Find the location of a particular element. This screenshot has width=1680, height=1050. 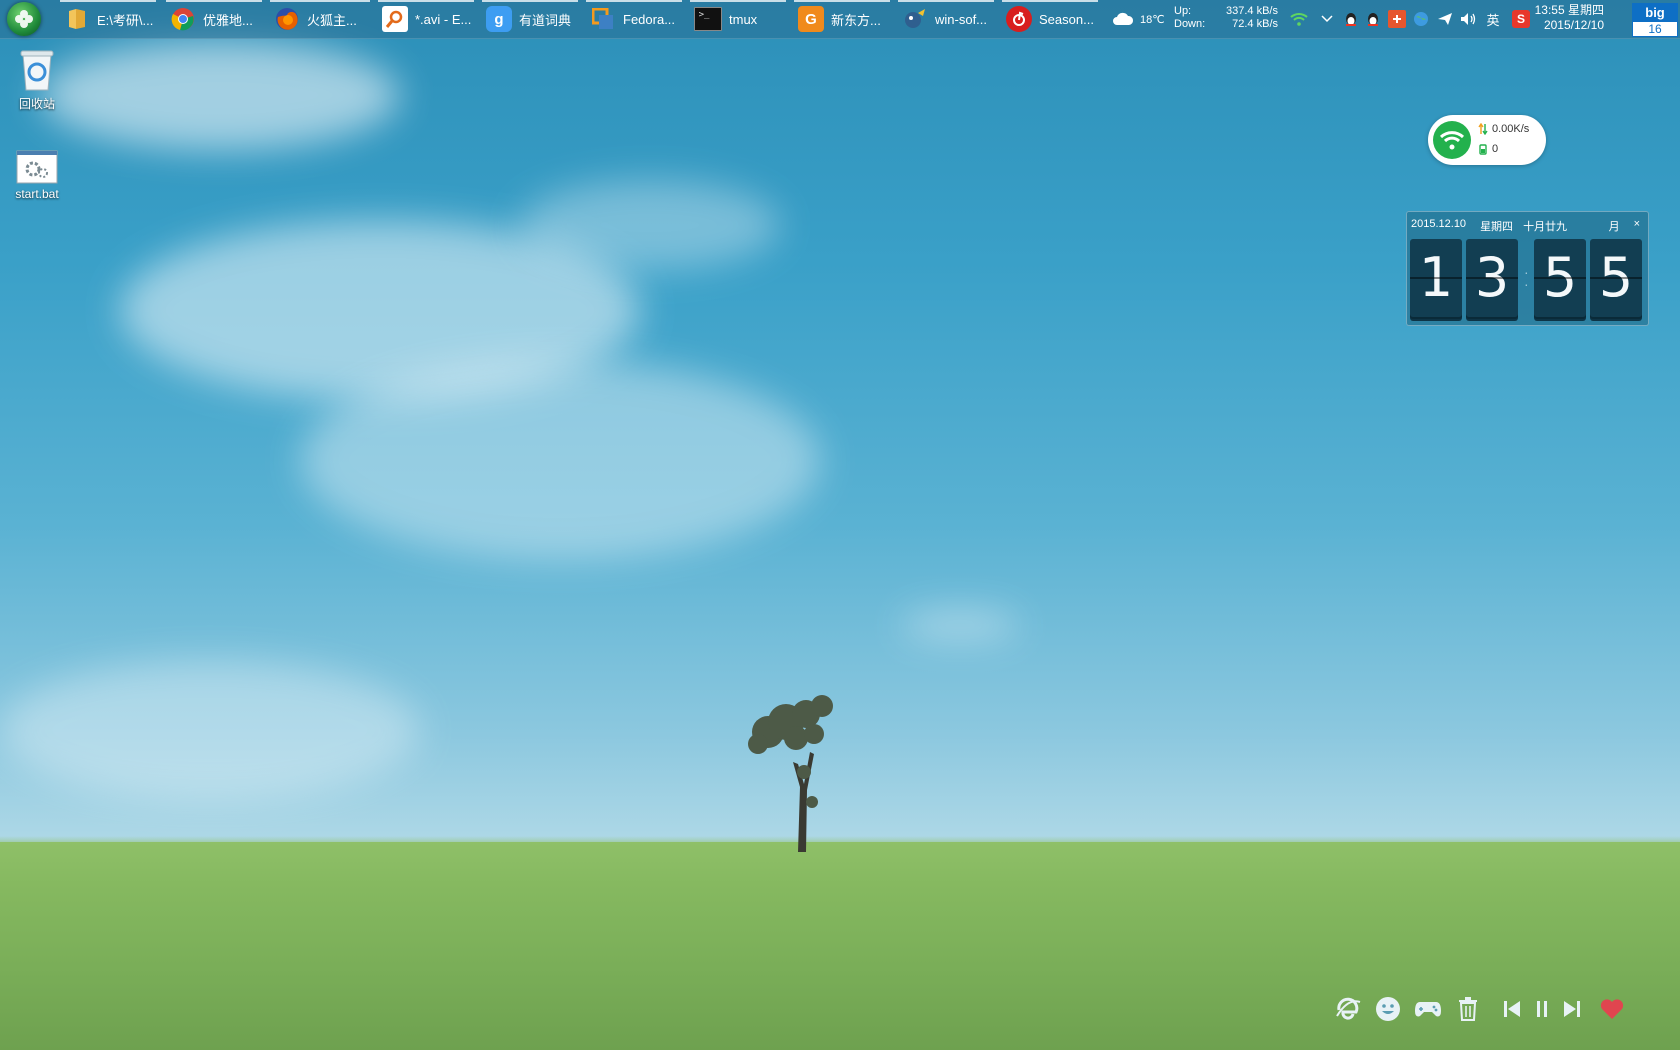

clock-weekday: 星期四 is located at coordinates (1585, 10).